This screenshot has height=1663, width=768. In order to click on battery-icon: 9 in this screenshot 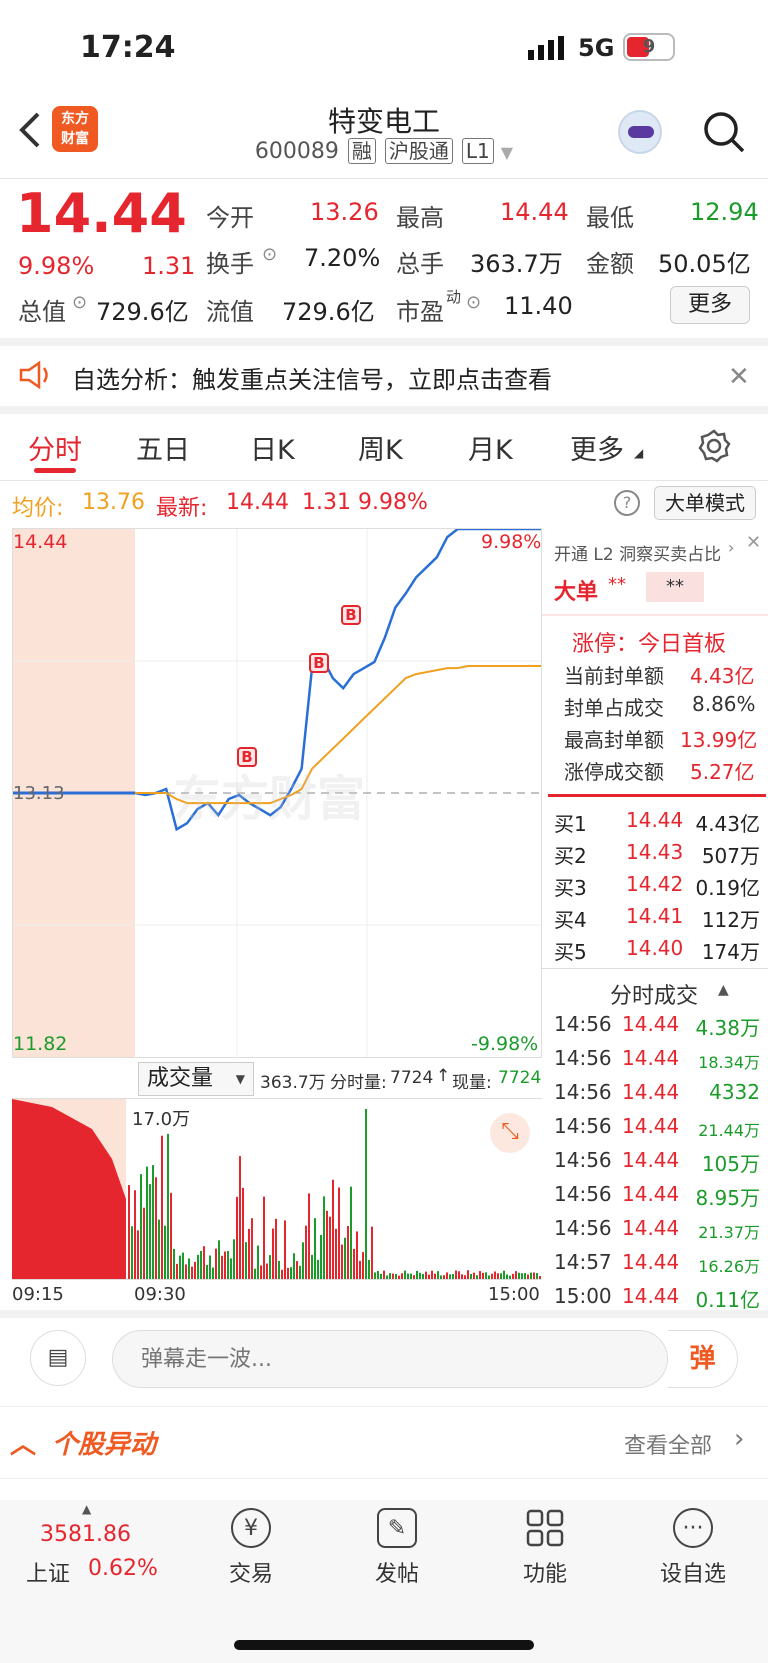, I will do `click(649, 47)`.